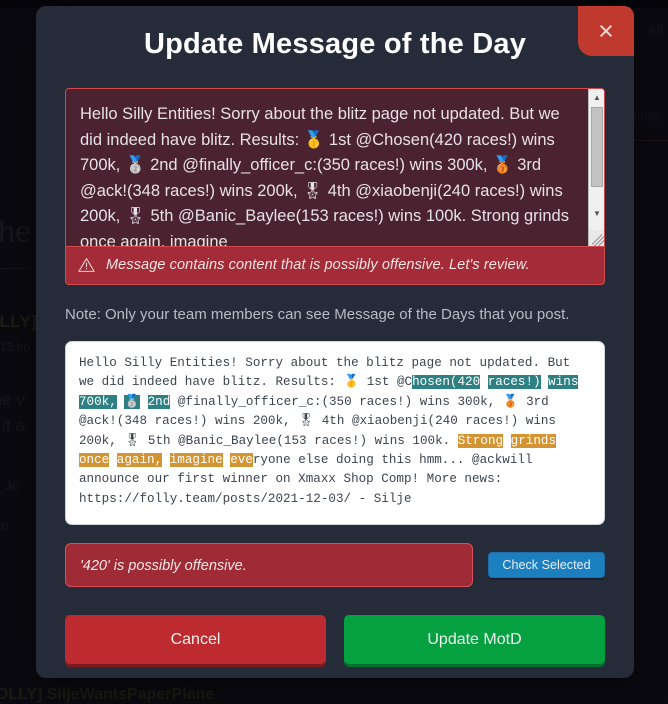 The height and width of the screenshot is (704, 668). Describe the element at coordinates (335, 639) in the screenshot. I see `action-row: Cancel Update MotD` at that location.